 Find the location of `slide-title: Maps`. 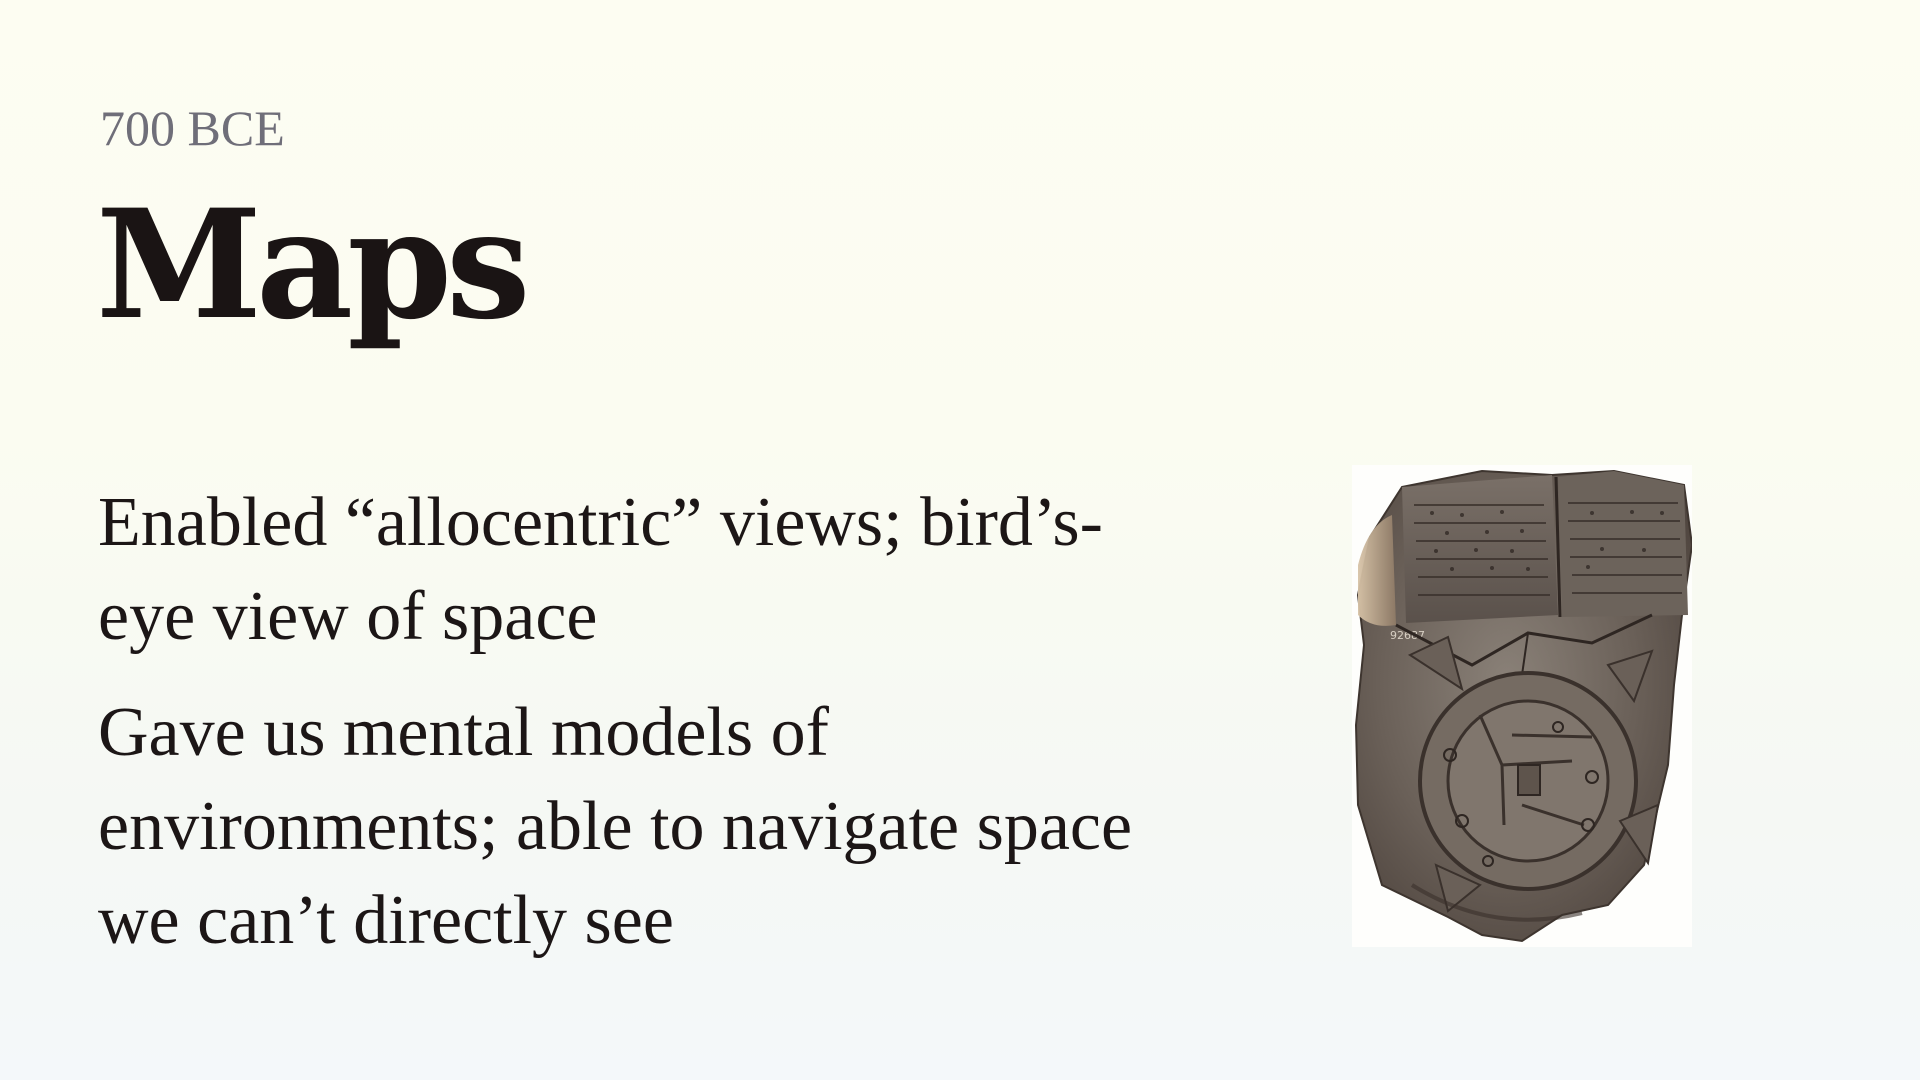

slide-title: Maps is located at coordinates (313, 265).